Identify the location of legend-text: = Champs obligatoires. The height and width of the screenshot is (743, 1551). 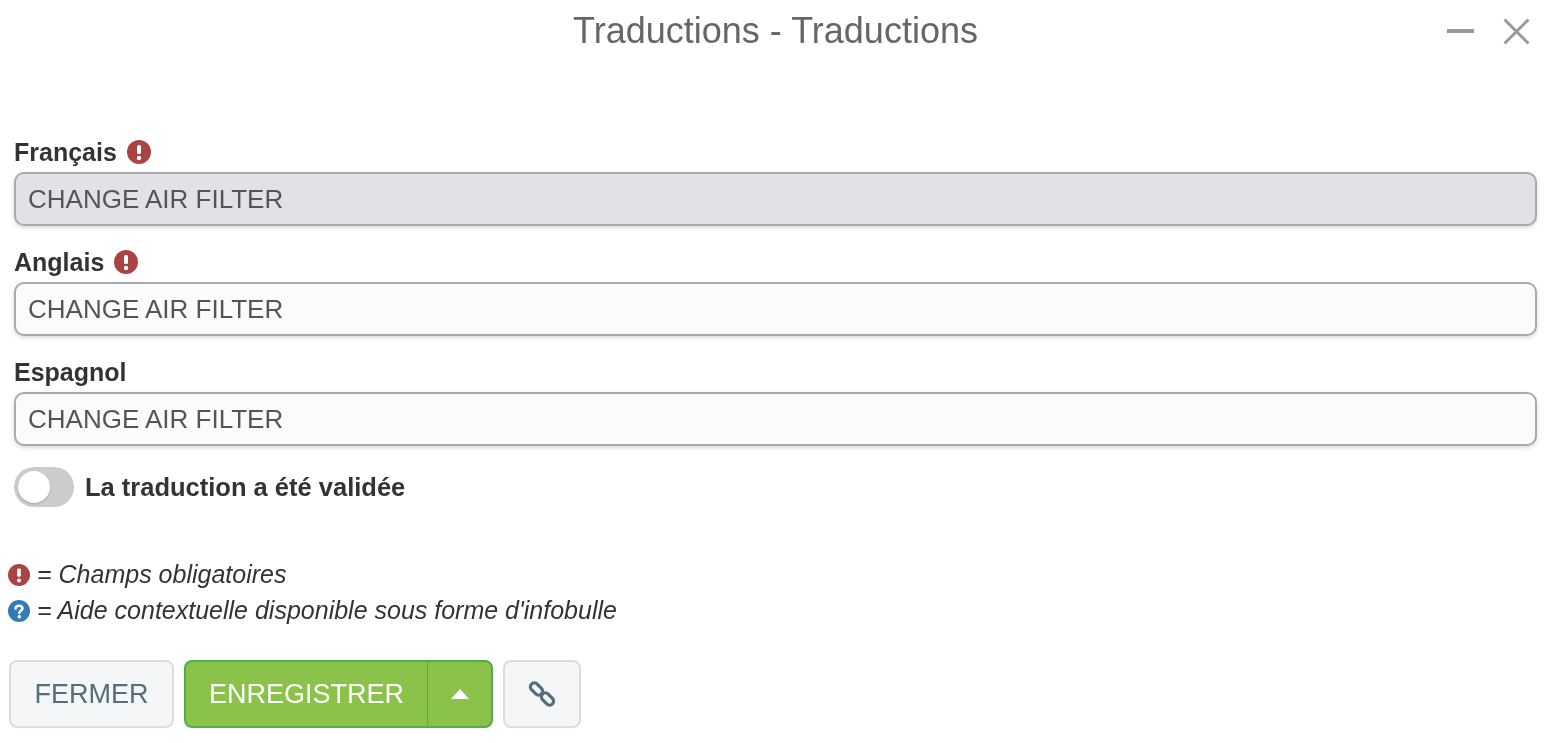
(162, 575).